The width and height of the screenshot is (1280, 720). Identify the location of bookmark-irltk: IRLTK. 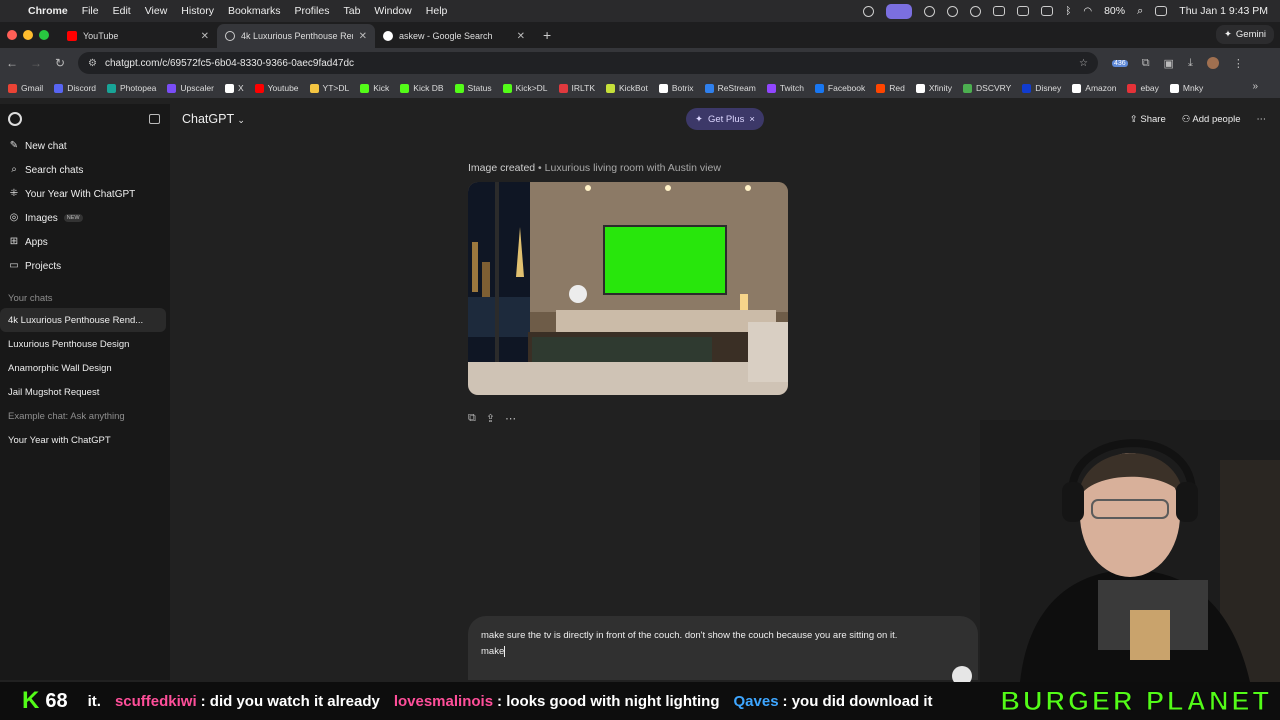
(576, 88).